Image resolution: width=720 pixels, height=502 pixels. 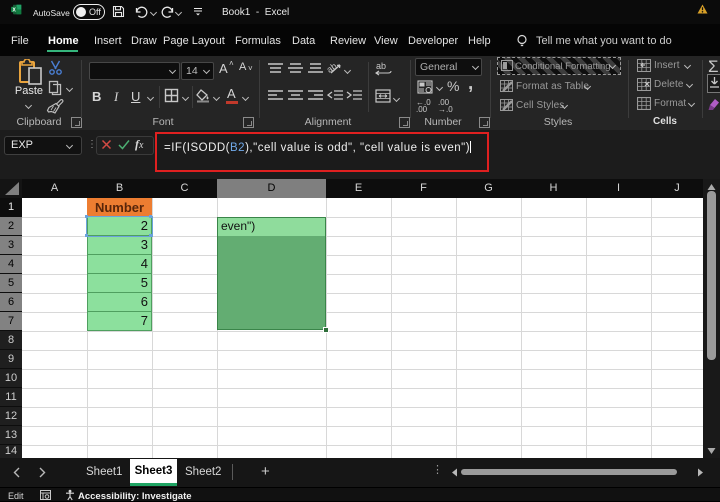 I want to click on svg-text: ab, so click(x=381, y=66).